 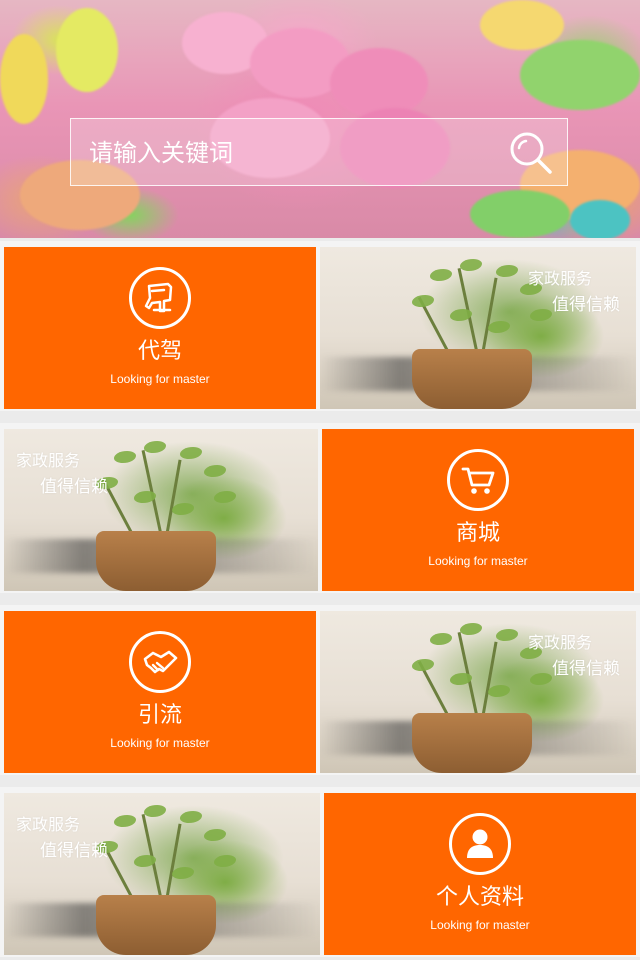 I want to click on cart-icon, so click(x=478, y=480).